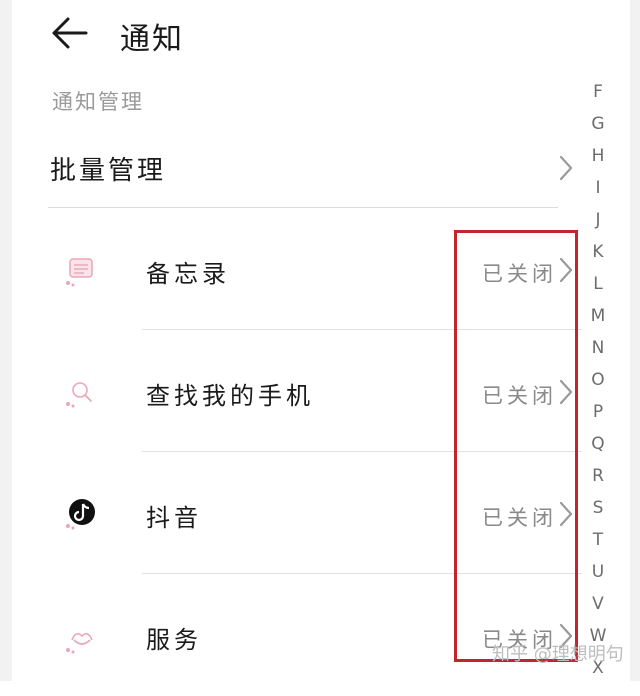 This screenshot has height=696, width=640. What do you see at coordinates (82, 394) in the screenshot?
I see `find-phone-icon` at bounding box center [82, 394].